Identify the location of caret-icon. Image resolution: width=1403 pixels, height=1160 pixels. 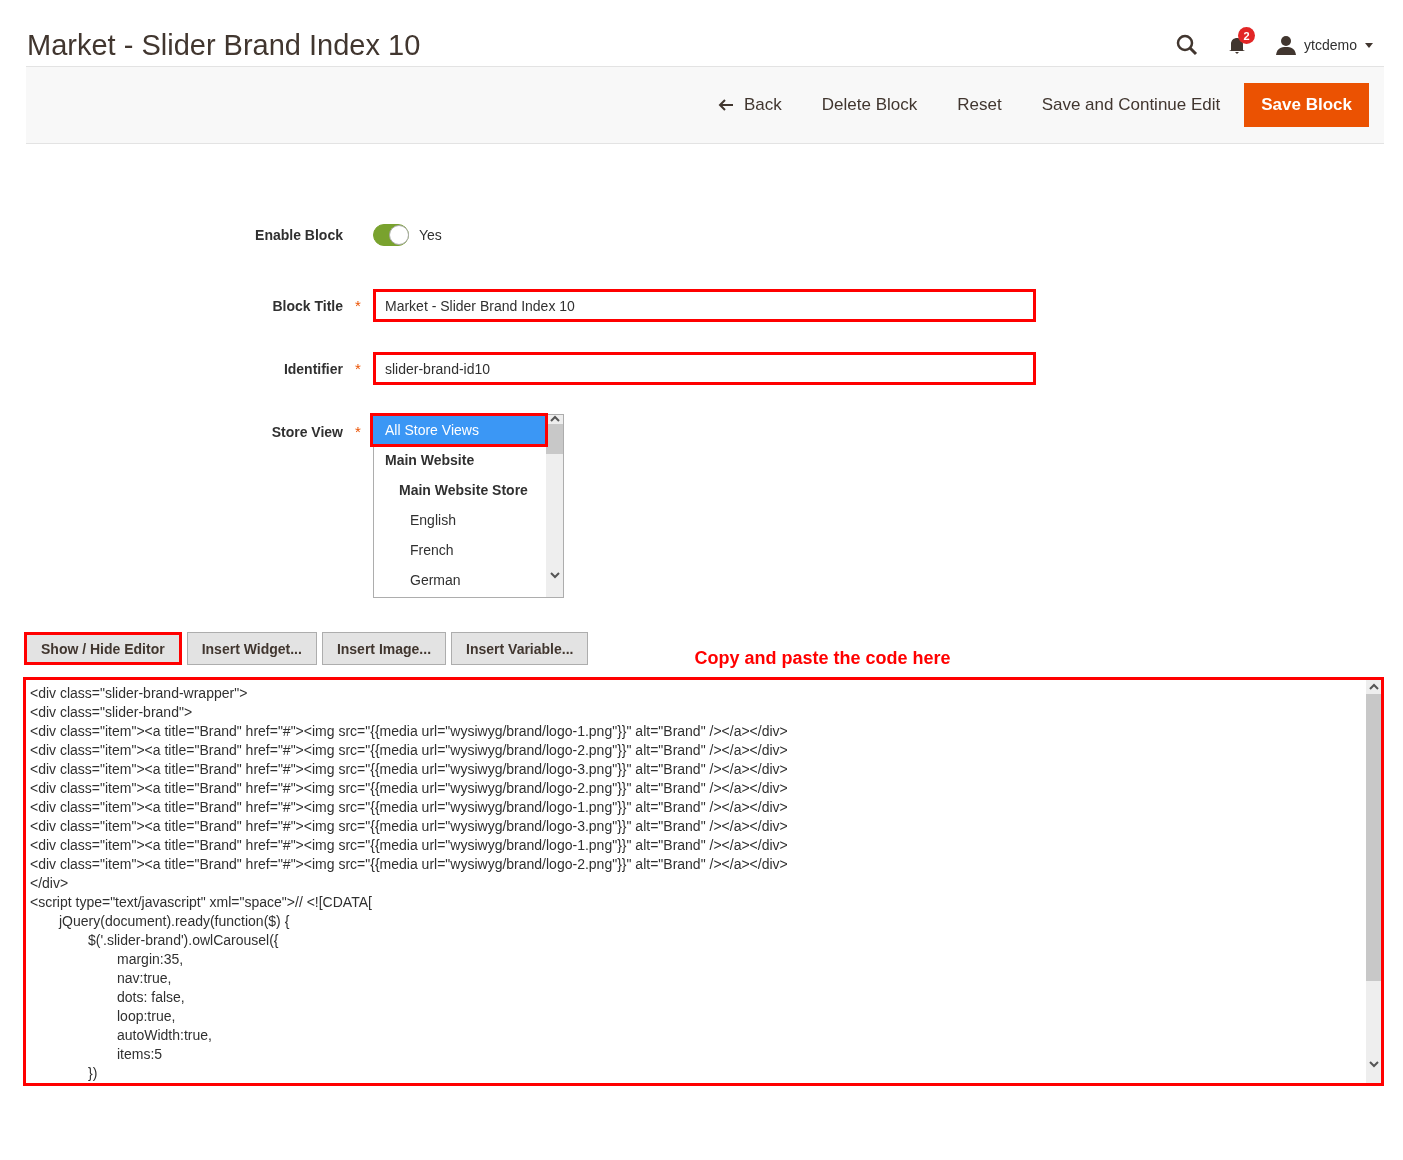
(1369, 45).